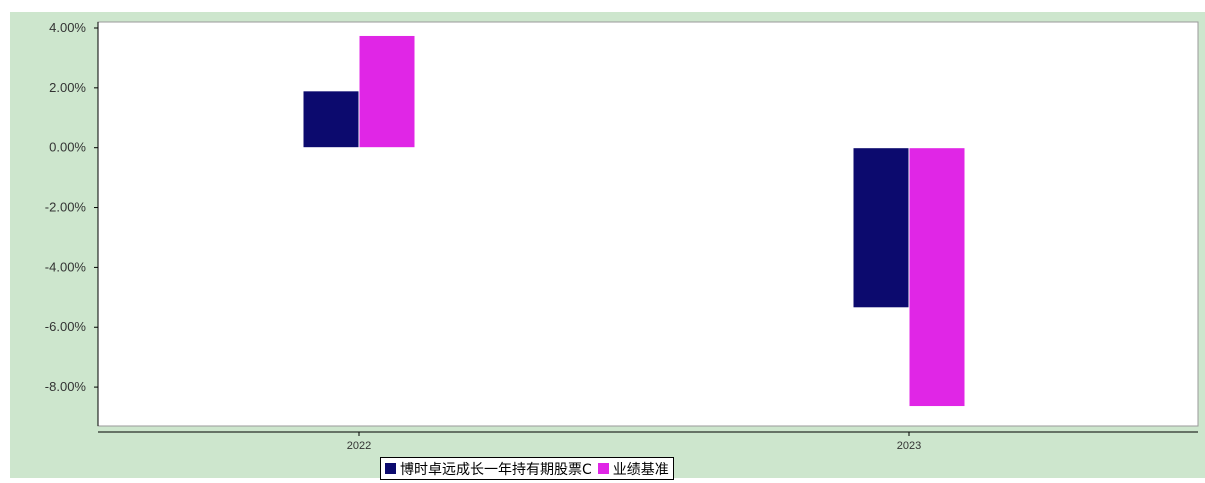  I want to click on legend: 博时卓远成长一年持有期股票C 业绩基准, so click(527, 468).